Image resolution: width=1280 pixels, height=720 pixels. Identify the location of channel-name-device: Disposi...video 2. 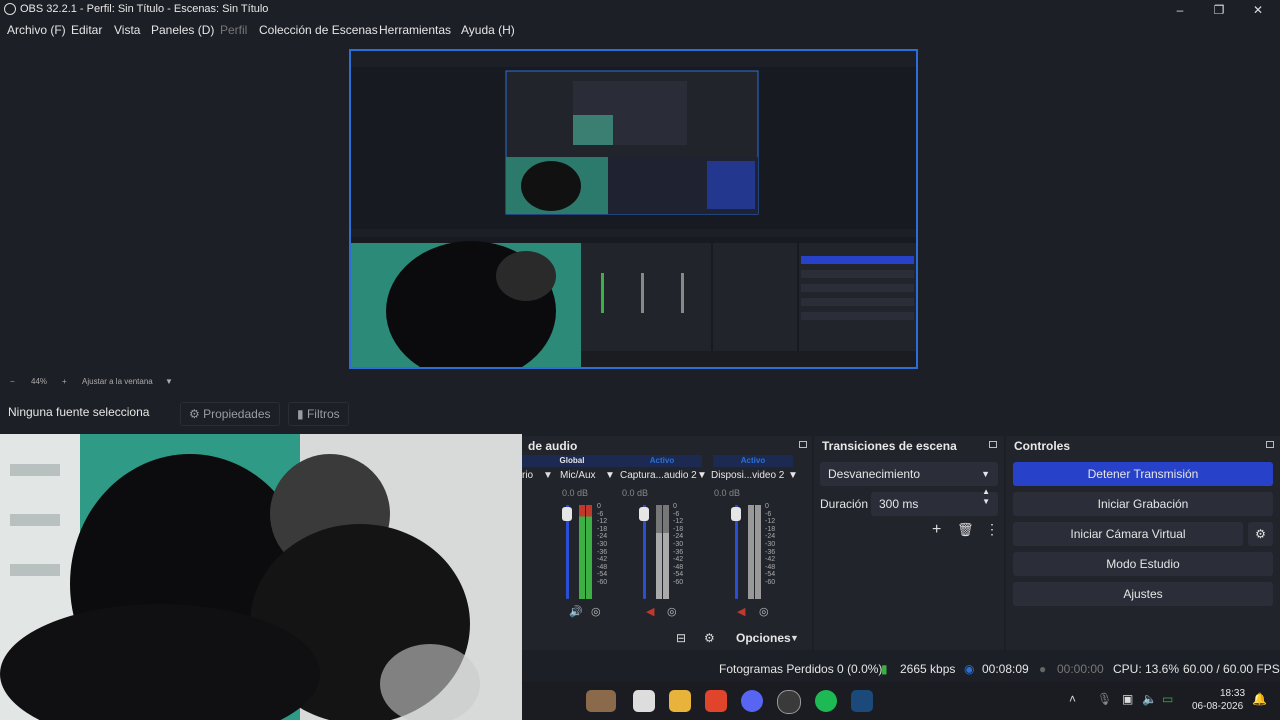
(747, 475).